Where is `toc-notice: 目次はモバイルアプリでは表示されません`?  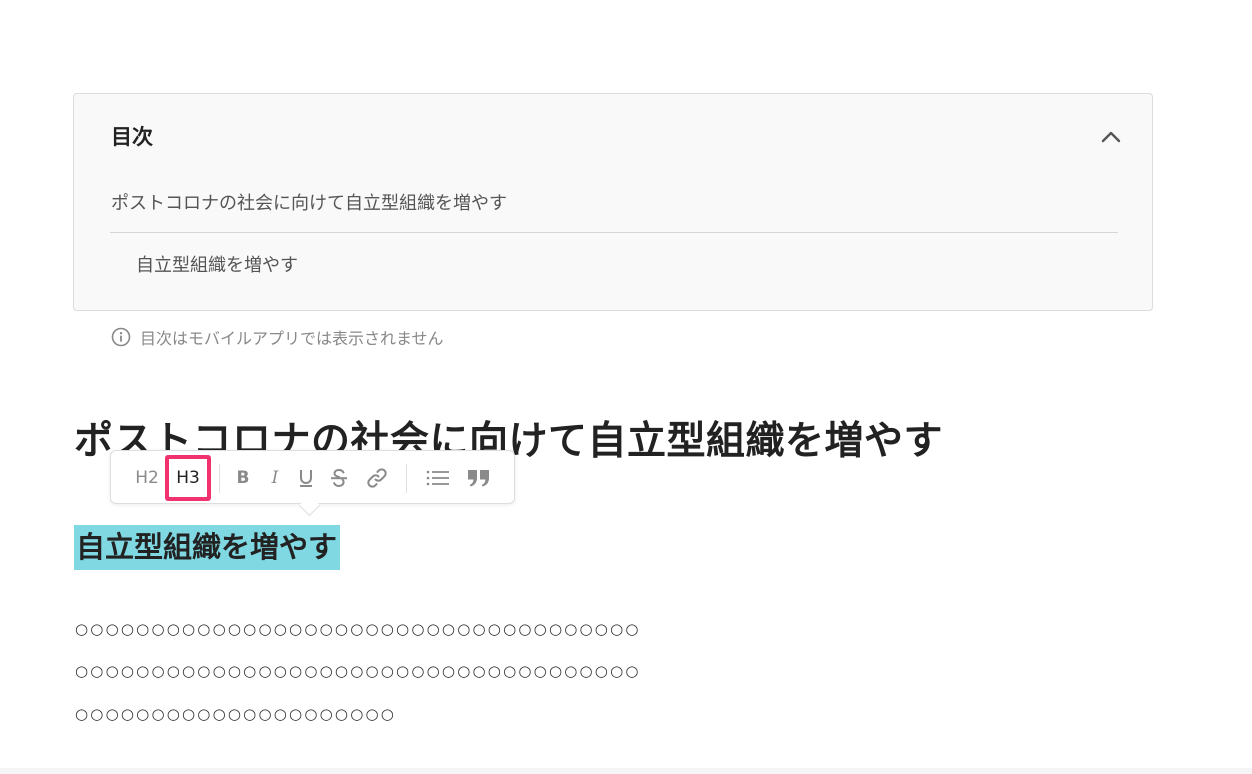
toc-notice: 目次はモバイルアプリでは表示されません is located at coordinates (277, 337).